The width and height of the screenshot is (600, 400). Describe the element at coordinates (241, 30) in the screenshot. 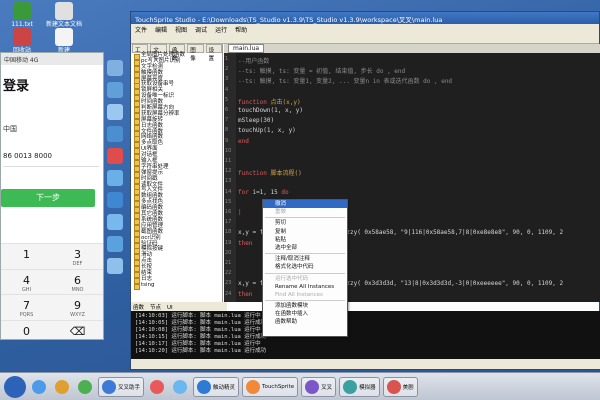

I see `menu-item: 帮助` at that location.